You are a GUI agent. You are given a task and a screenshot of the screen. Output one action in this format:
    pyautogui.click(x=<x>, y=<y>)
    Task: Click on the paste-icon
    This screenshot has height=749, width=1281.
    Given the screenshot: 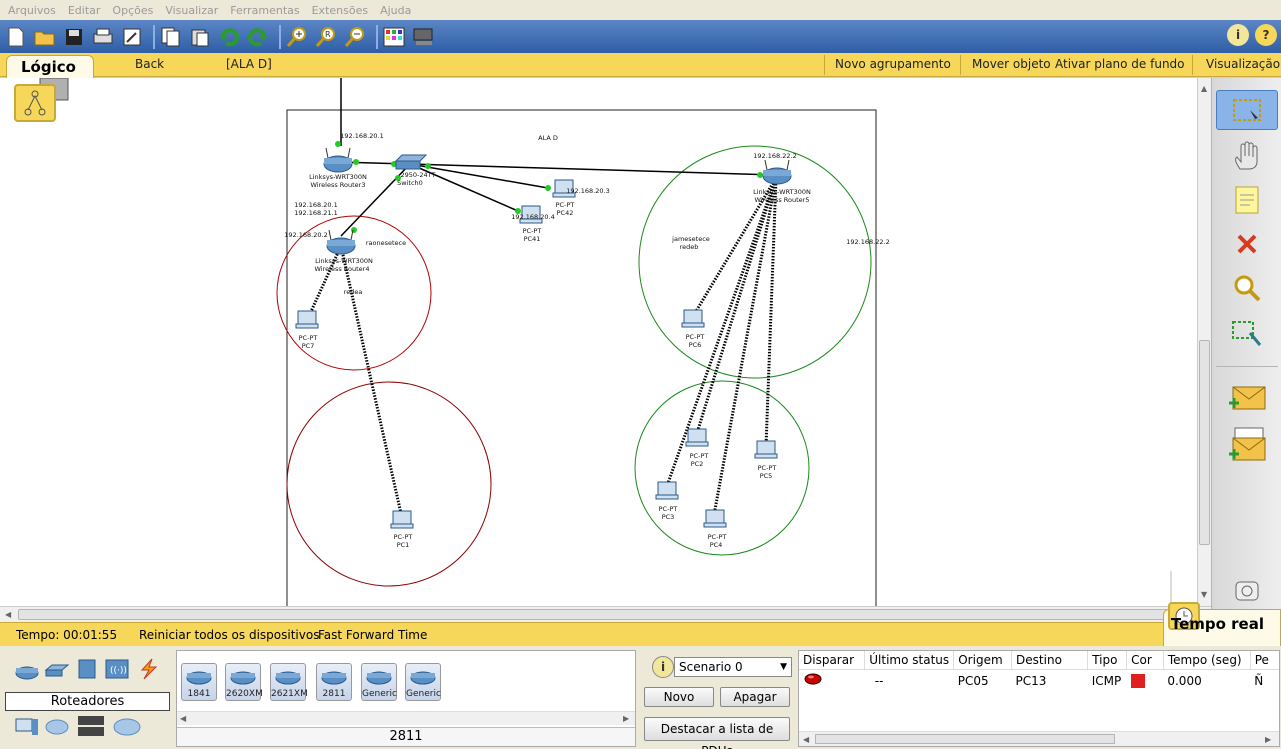 What is the action you would take?
    pyautogui.click(x=200, y=37)
    